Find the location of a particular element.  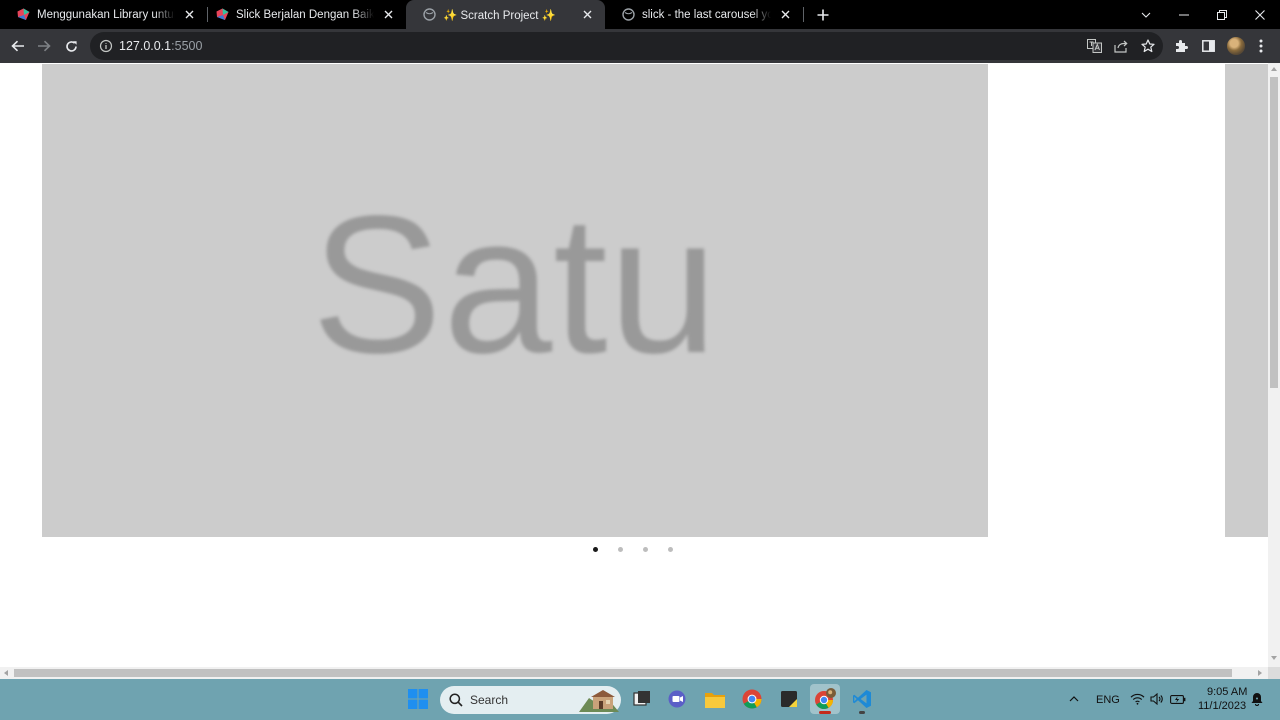

speaker-icon is located at coordinates (1156, 699).